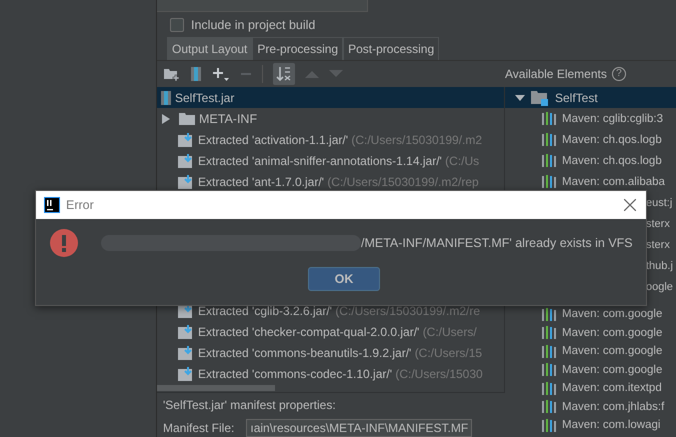 The image size is (676, 437). What do you see at coordinates (330, 97) in the screenshot?
I see `tree-item: SelfTest.jar` at bounding box center [330, 97].